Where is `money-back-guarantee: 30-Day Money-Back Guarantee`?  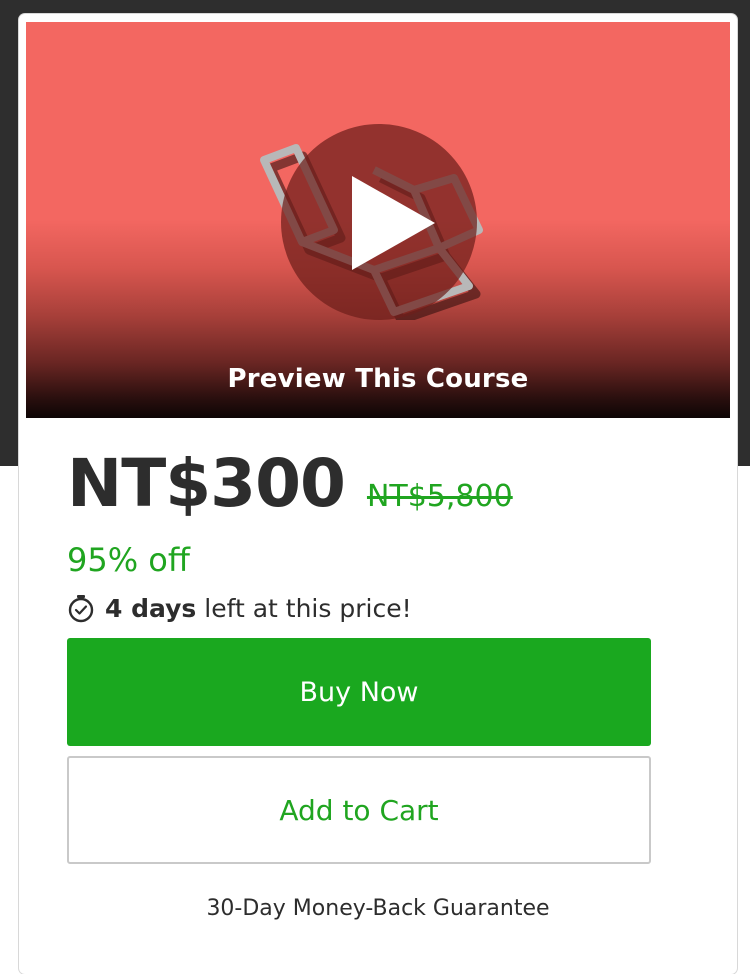
money-back-guarantee: 30-Day Money-Back Guarantee is located at coordinates (378, 908).